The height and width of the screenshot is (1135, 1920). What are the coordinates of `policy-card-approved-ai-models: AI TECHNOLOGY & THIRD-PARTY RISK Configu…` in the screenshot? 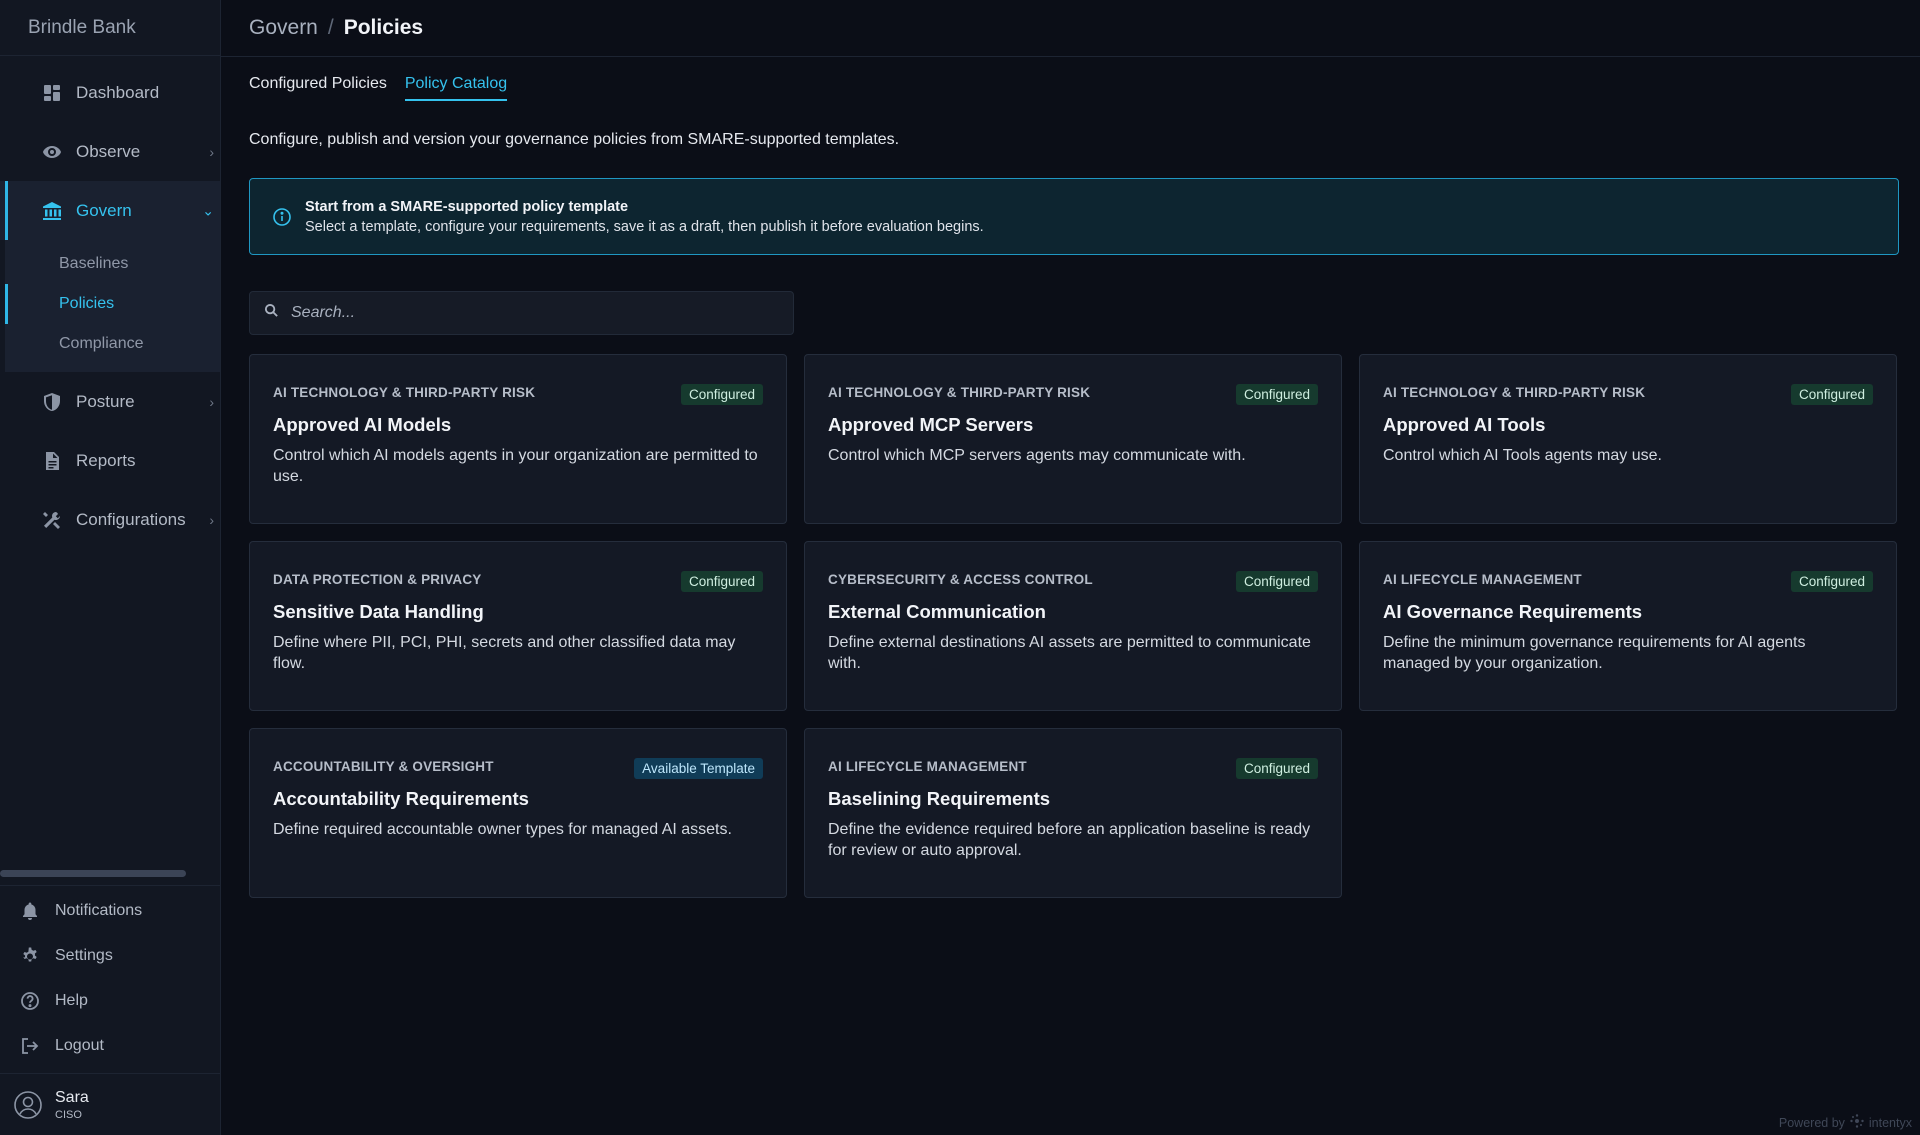 It's located at (518, 439).